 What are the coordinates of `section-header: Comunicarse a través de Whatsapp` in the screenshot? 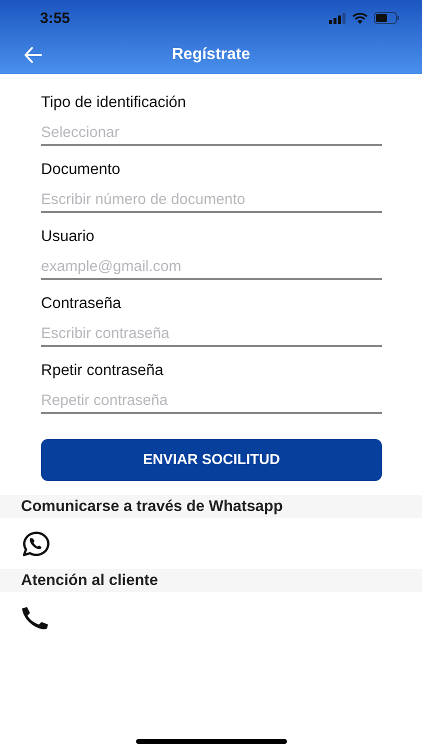 It's located at (211, 506).